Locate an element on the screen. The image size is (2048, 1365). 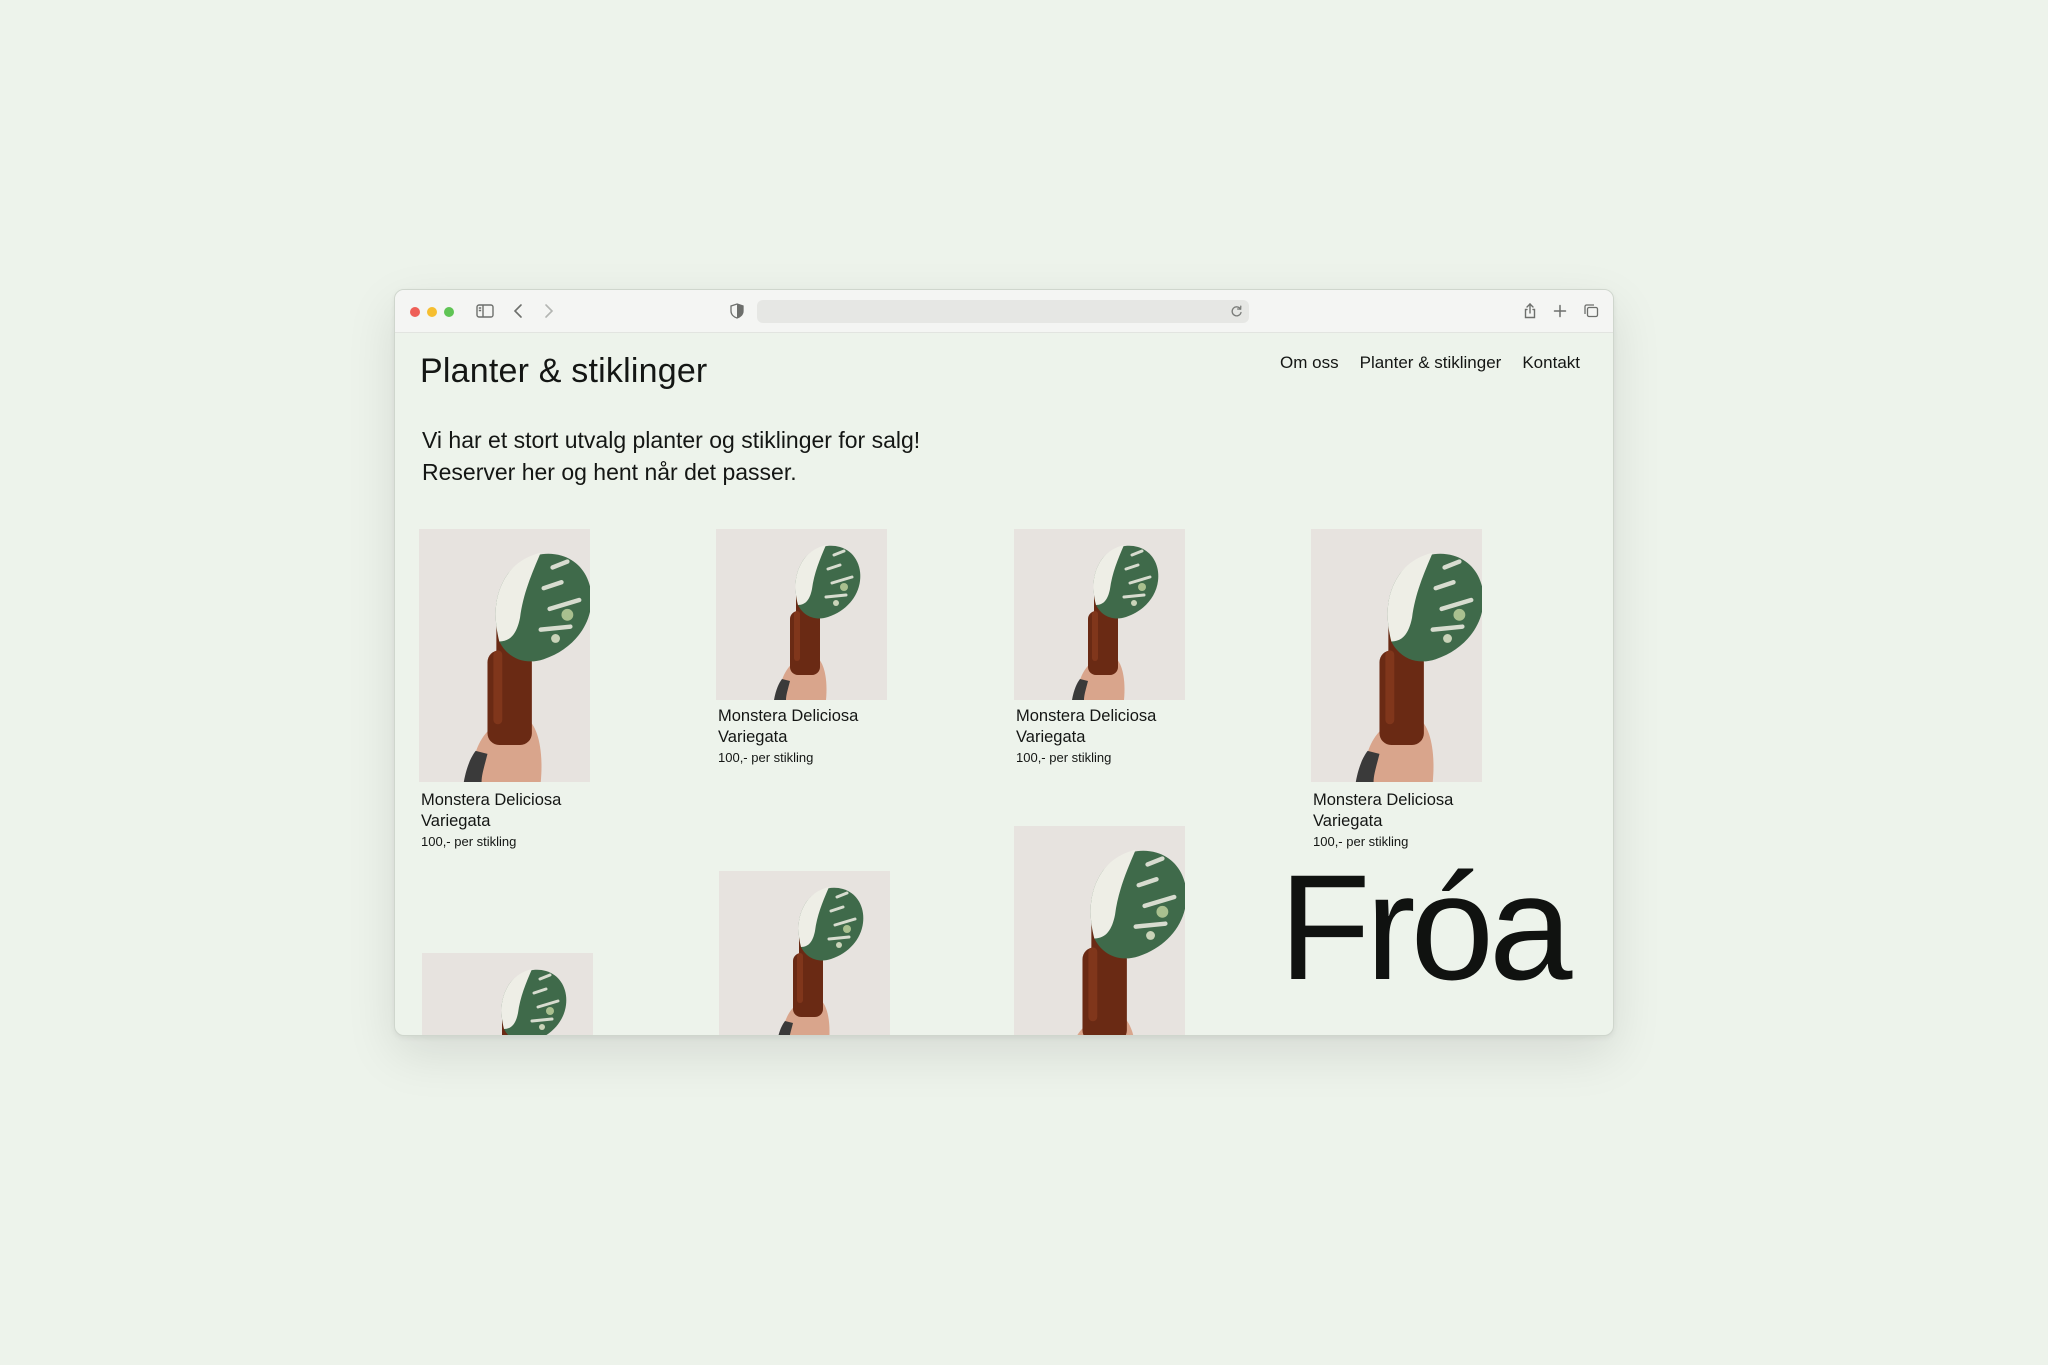
new-tab-icon is located at coordinates (1560, 311).